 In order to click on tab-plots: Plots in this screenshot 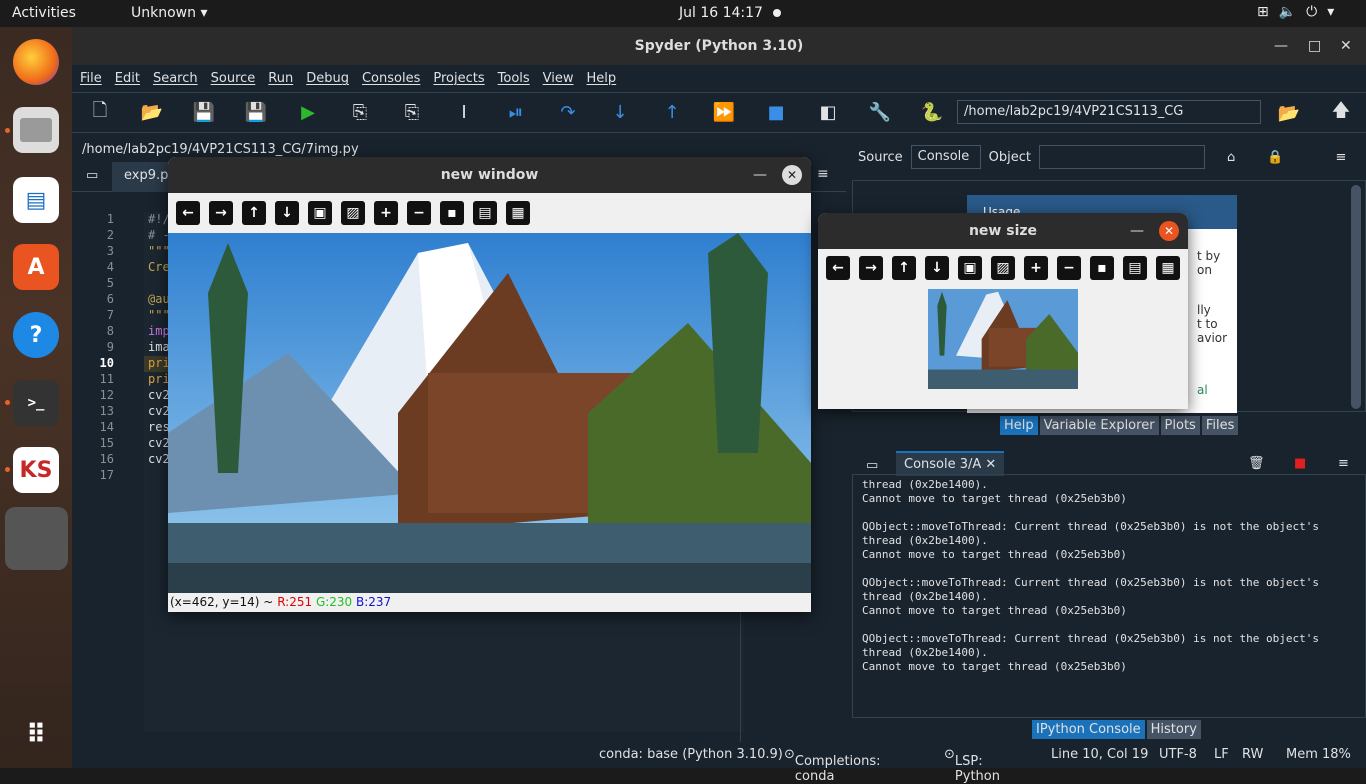, I will do `click(1180, 425)`.